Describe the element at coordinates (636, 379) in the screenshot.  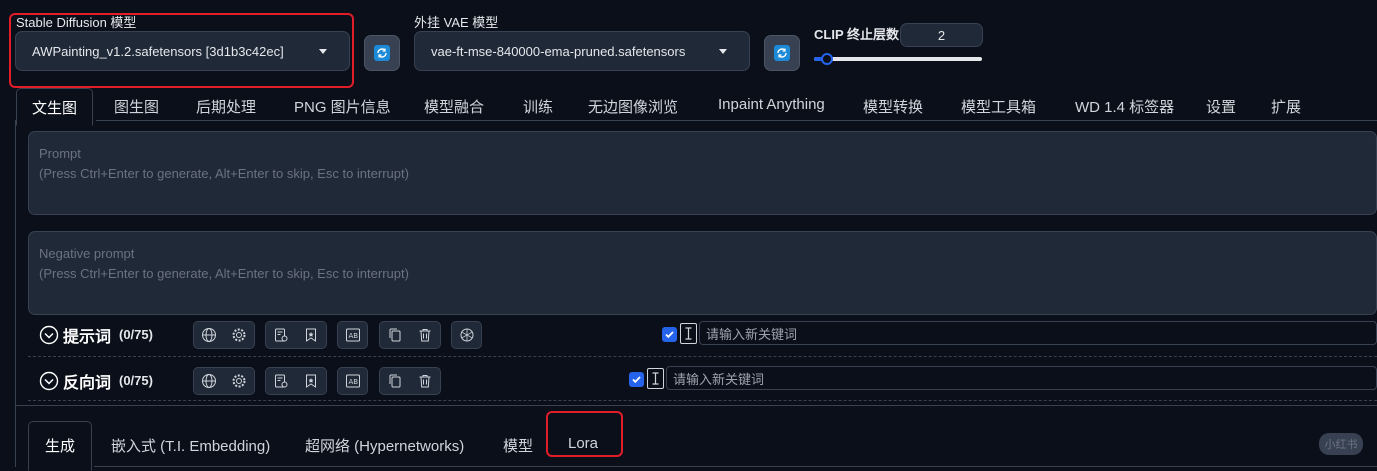
I see `negative-keyword-checkbox` at that location.